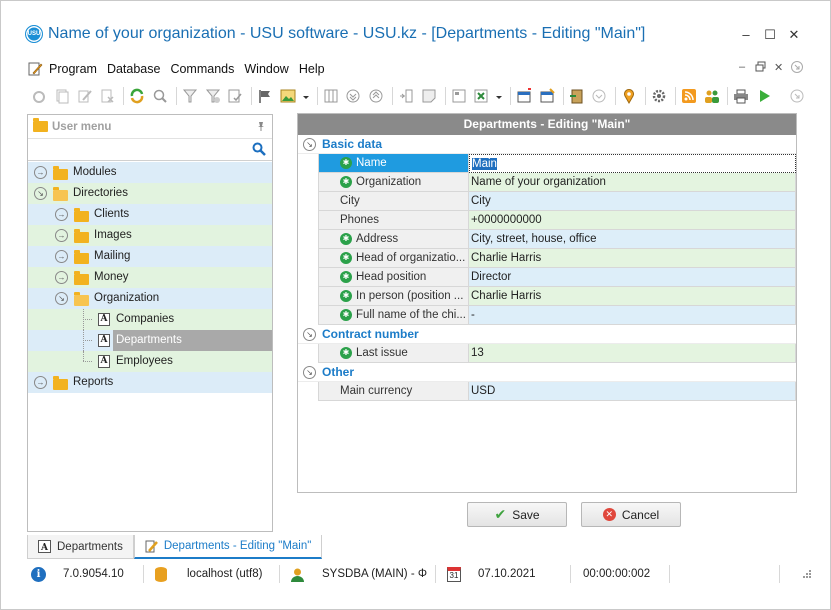 The image size is (831, 610). I want to click on property-value-field: 13, so click(632, 353).